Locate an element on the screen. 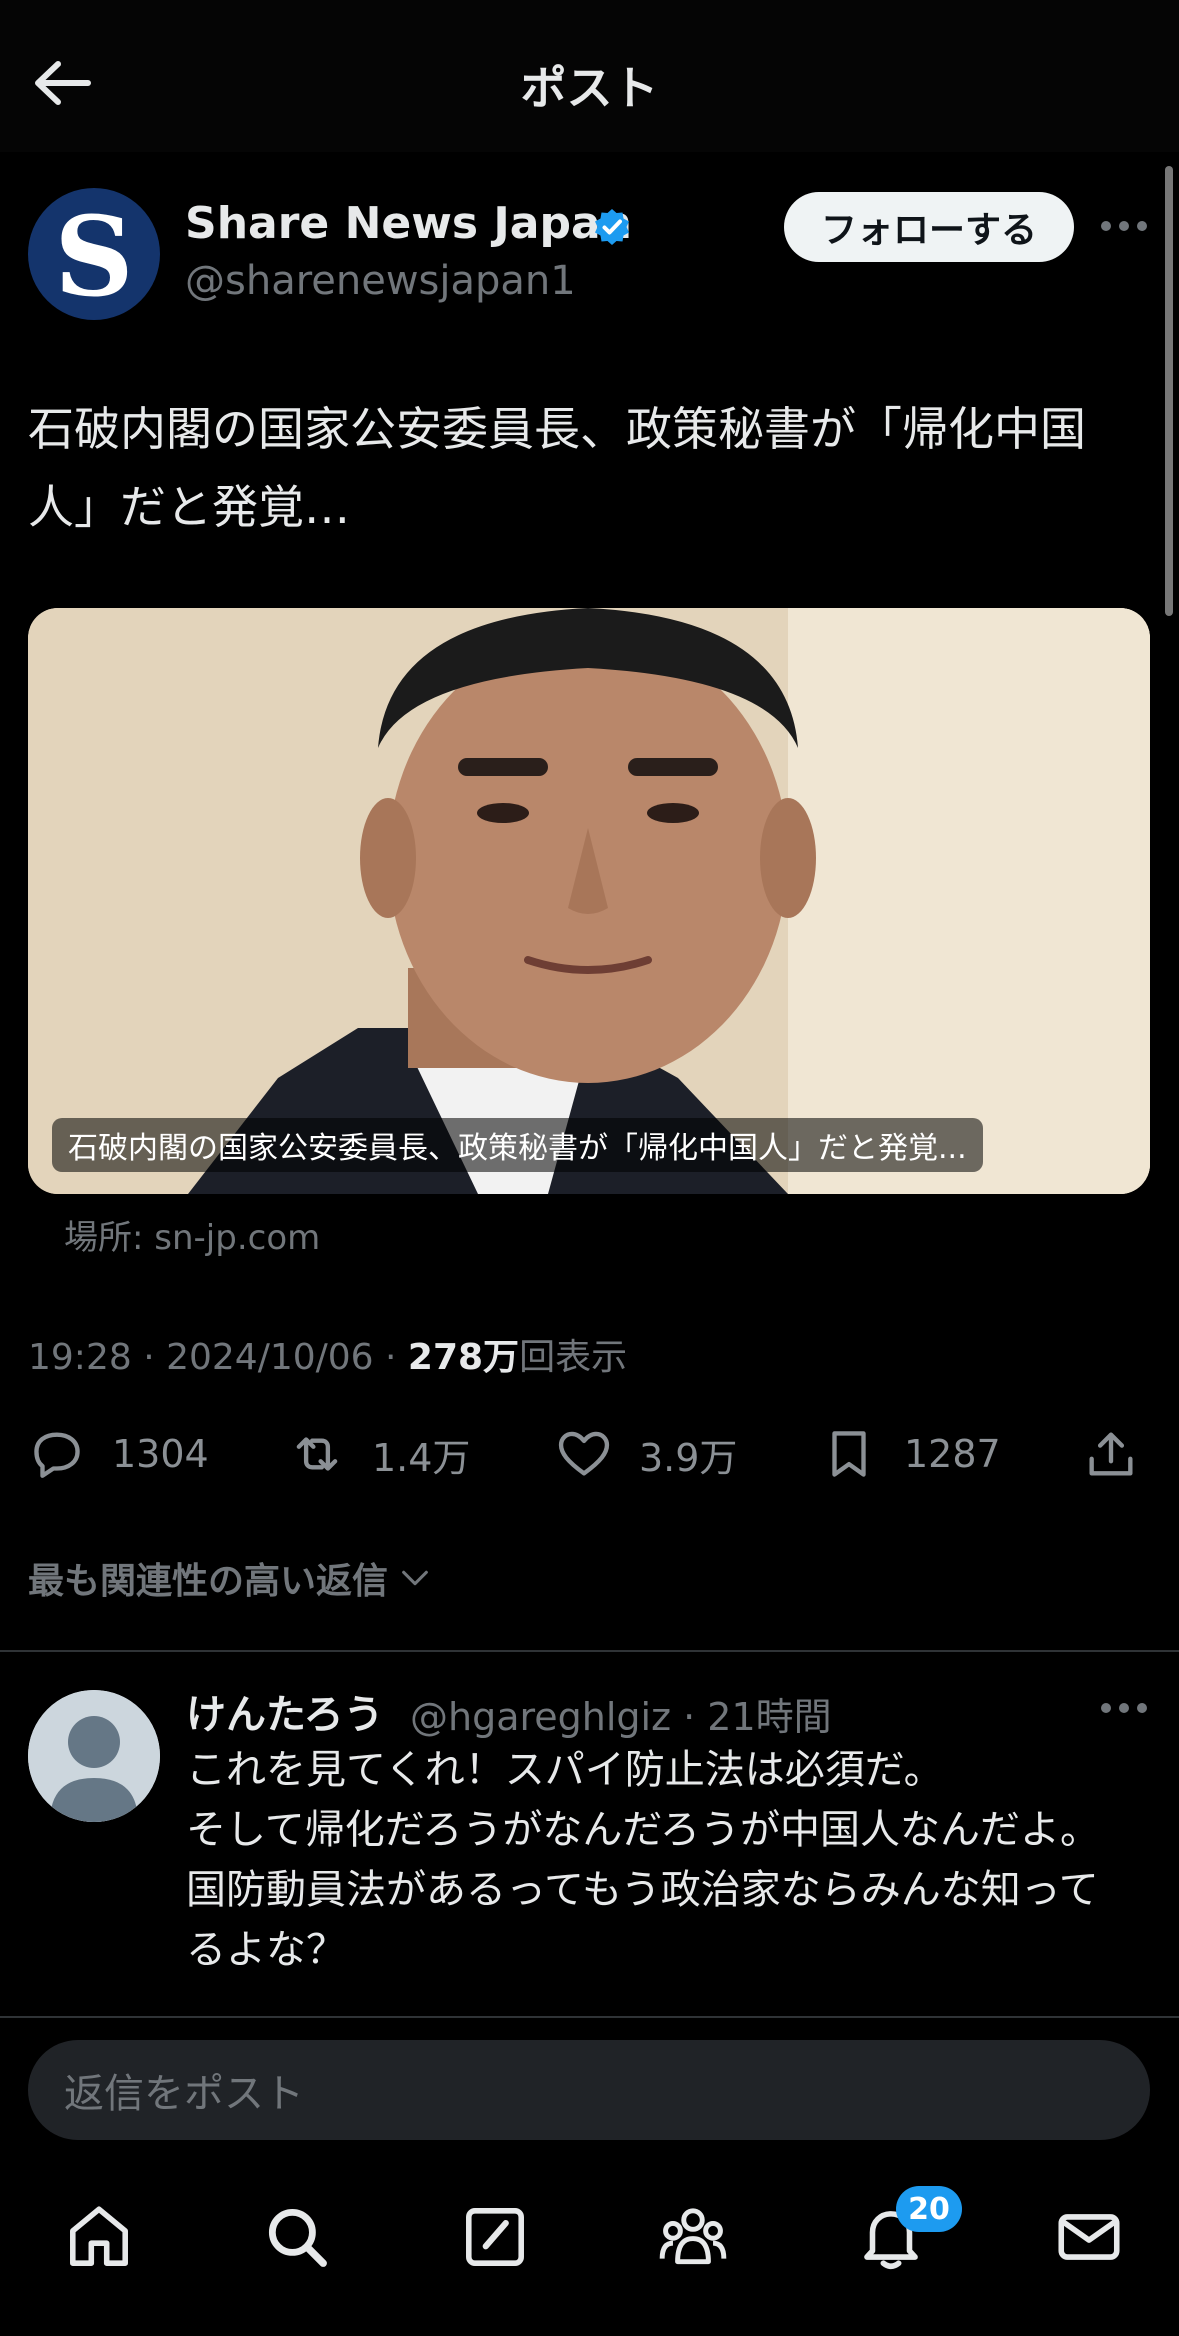 Image resolution: width=1179 pixels, height=2336 pixels. bookmark-count: 1287 is located at coordinates (952, 1454).